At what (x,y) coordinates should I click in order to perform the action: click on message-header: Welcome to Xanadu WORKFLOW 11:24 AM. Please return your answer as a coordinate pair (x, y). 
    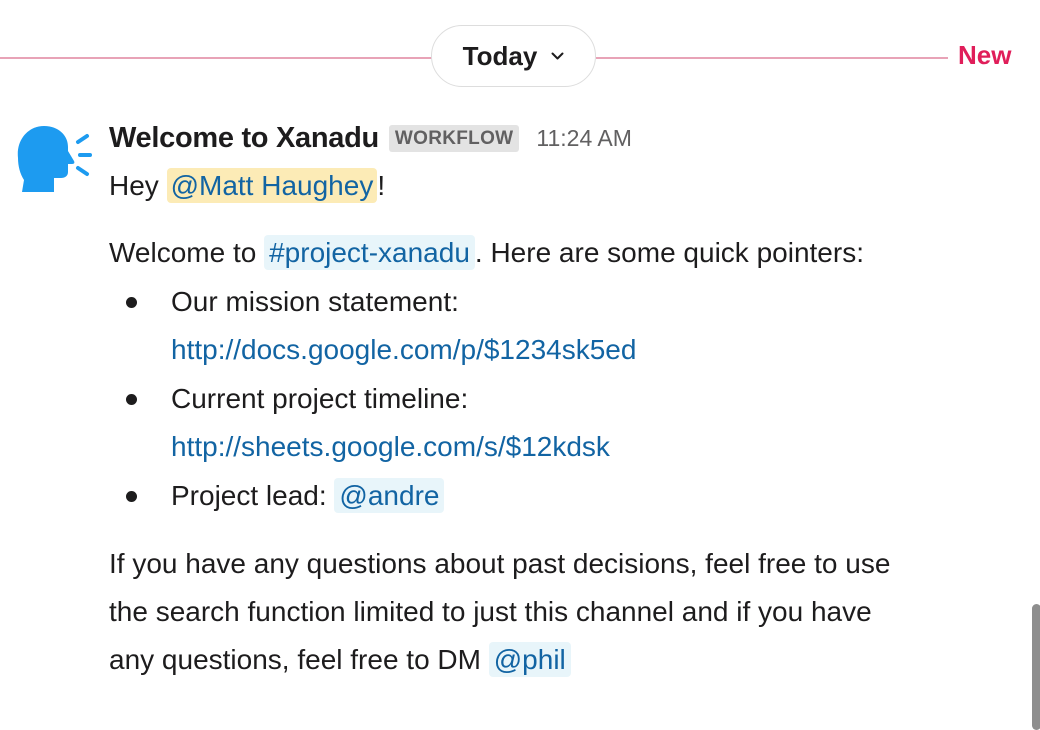
    Looking at the image, I should click on (370, 138).